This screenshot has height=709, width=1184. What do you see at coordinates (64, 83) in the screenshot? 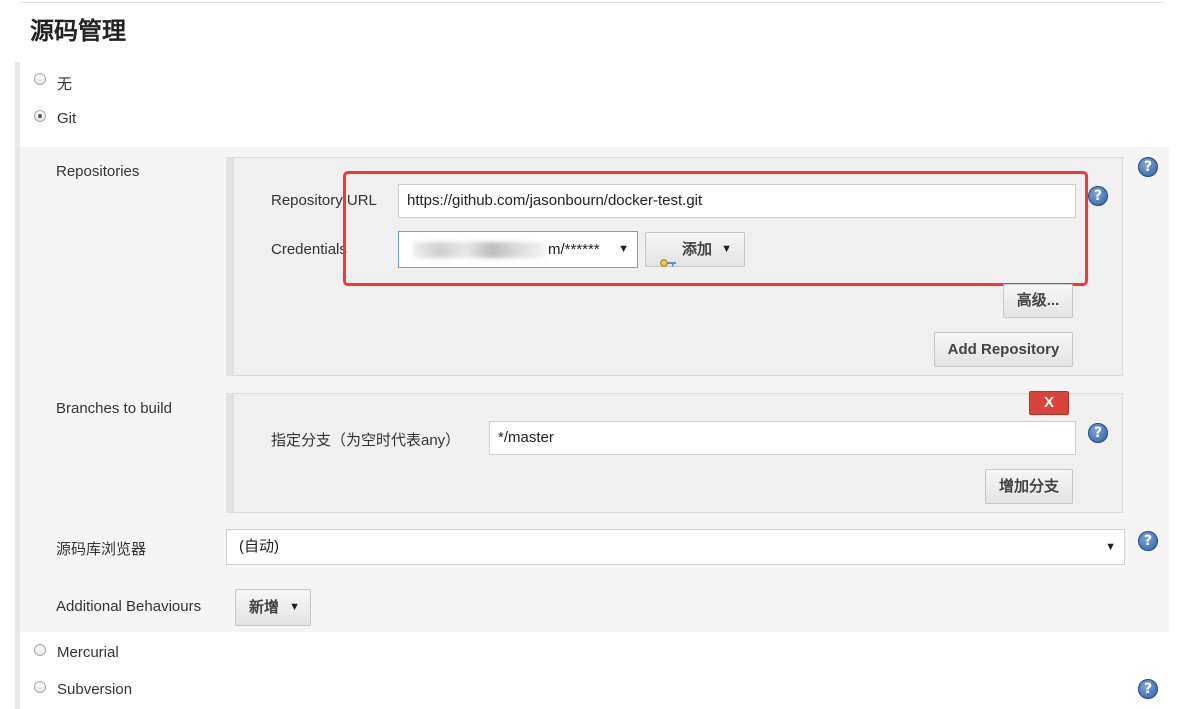
I see `scm-none-label: 无` at bounding box center [64, 83].